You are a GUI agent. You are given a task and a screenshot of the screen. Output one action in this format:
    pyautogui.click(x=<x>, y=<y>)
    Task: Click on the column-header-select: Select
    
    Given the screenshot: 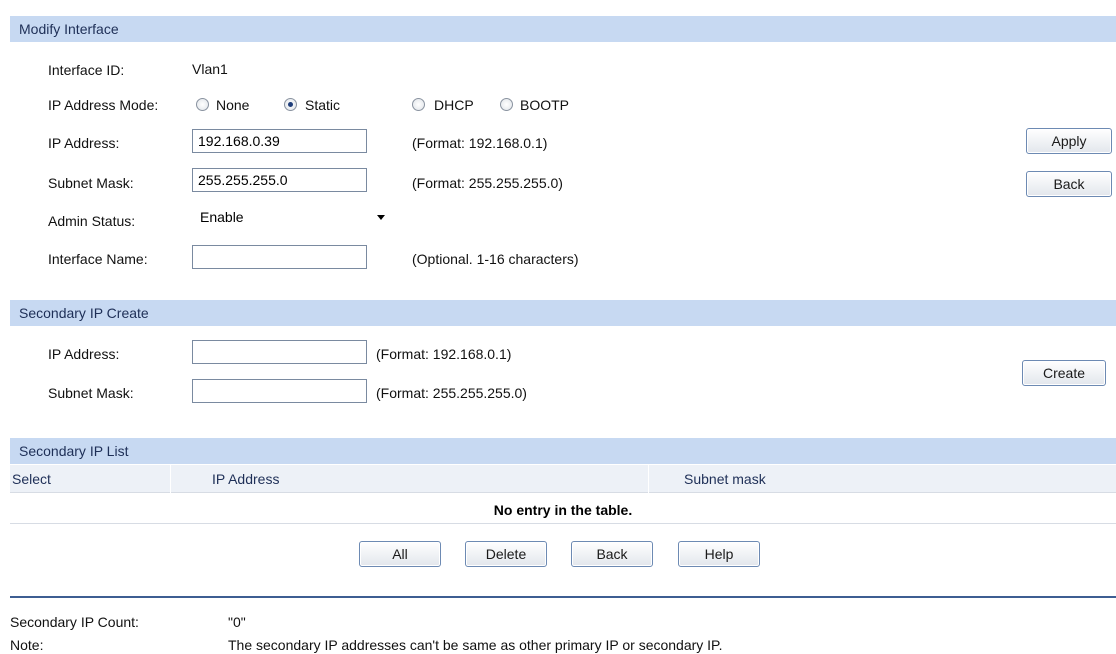 What is the action you would take?
    pyautogui.click(x=31, y=479)
    